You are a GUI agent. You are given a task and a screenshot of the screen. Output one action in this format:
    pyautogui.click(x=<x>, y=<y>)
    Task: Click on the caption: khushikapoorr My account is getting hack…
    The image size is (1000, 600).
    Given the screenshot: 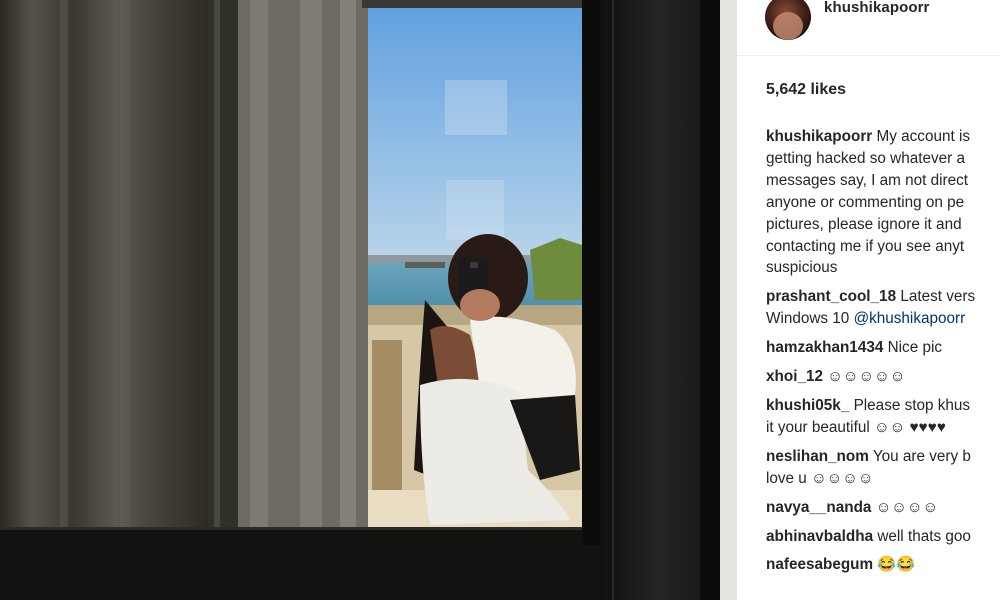 What is the action you would take?
    pyautogui.click(x=883, y=202)
    